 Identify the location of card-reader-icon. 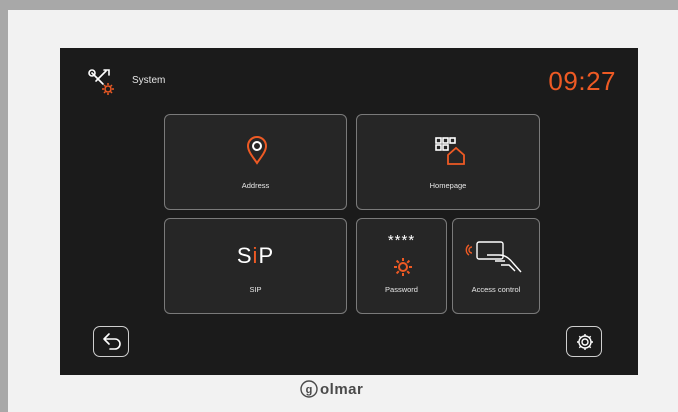
(493, 257).